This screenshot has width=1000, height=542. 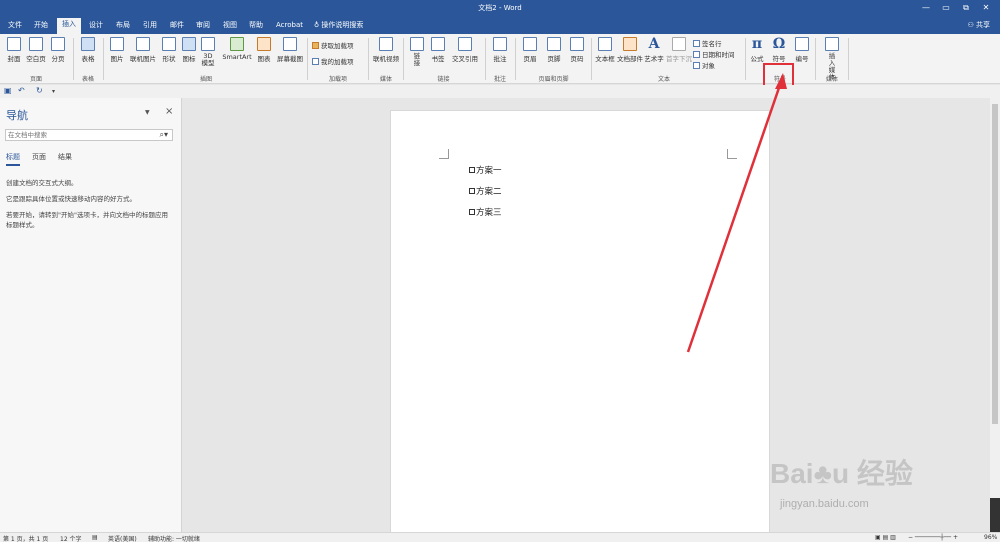 What do you see at coordinates (333, 61) in the screenshot?
I see `my-addins-button: 我的加载项` at bounding box center [333, 61].